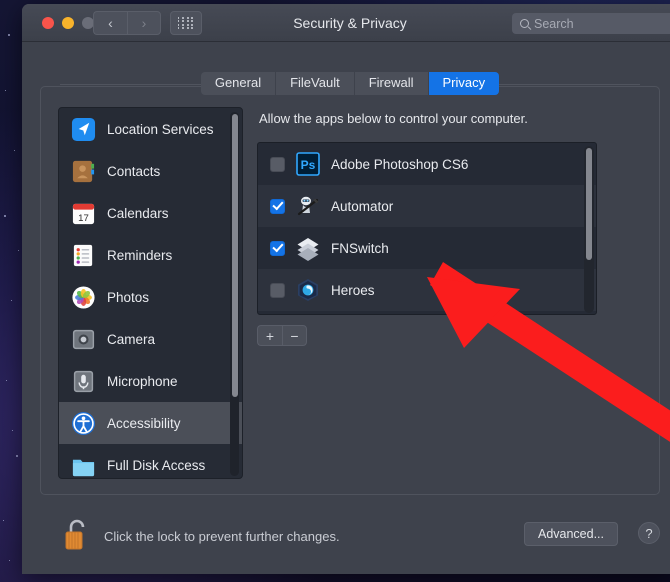 Image resolution: width=670 pixels, height=582 pixels. I want to click on sidebar-item-label: Calendars, so click(138, 213).